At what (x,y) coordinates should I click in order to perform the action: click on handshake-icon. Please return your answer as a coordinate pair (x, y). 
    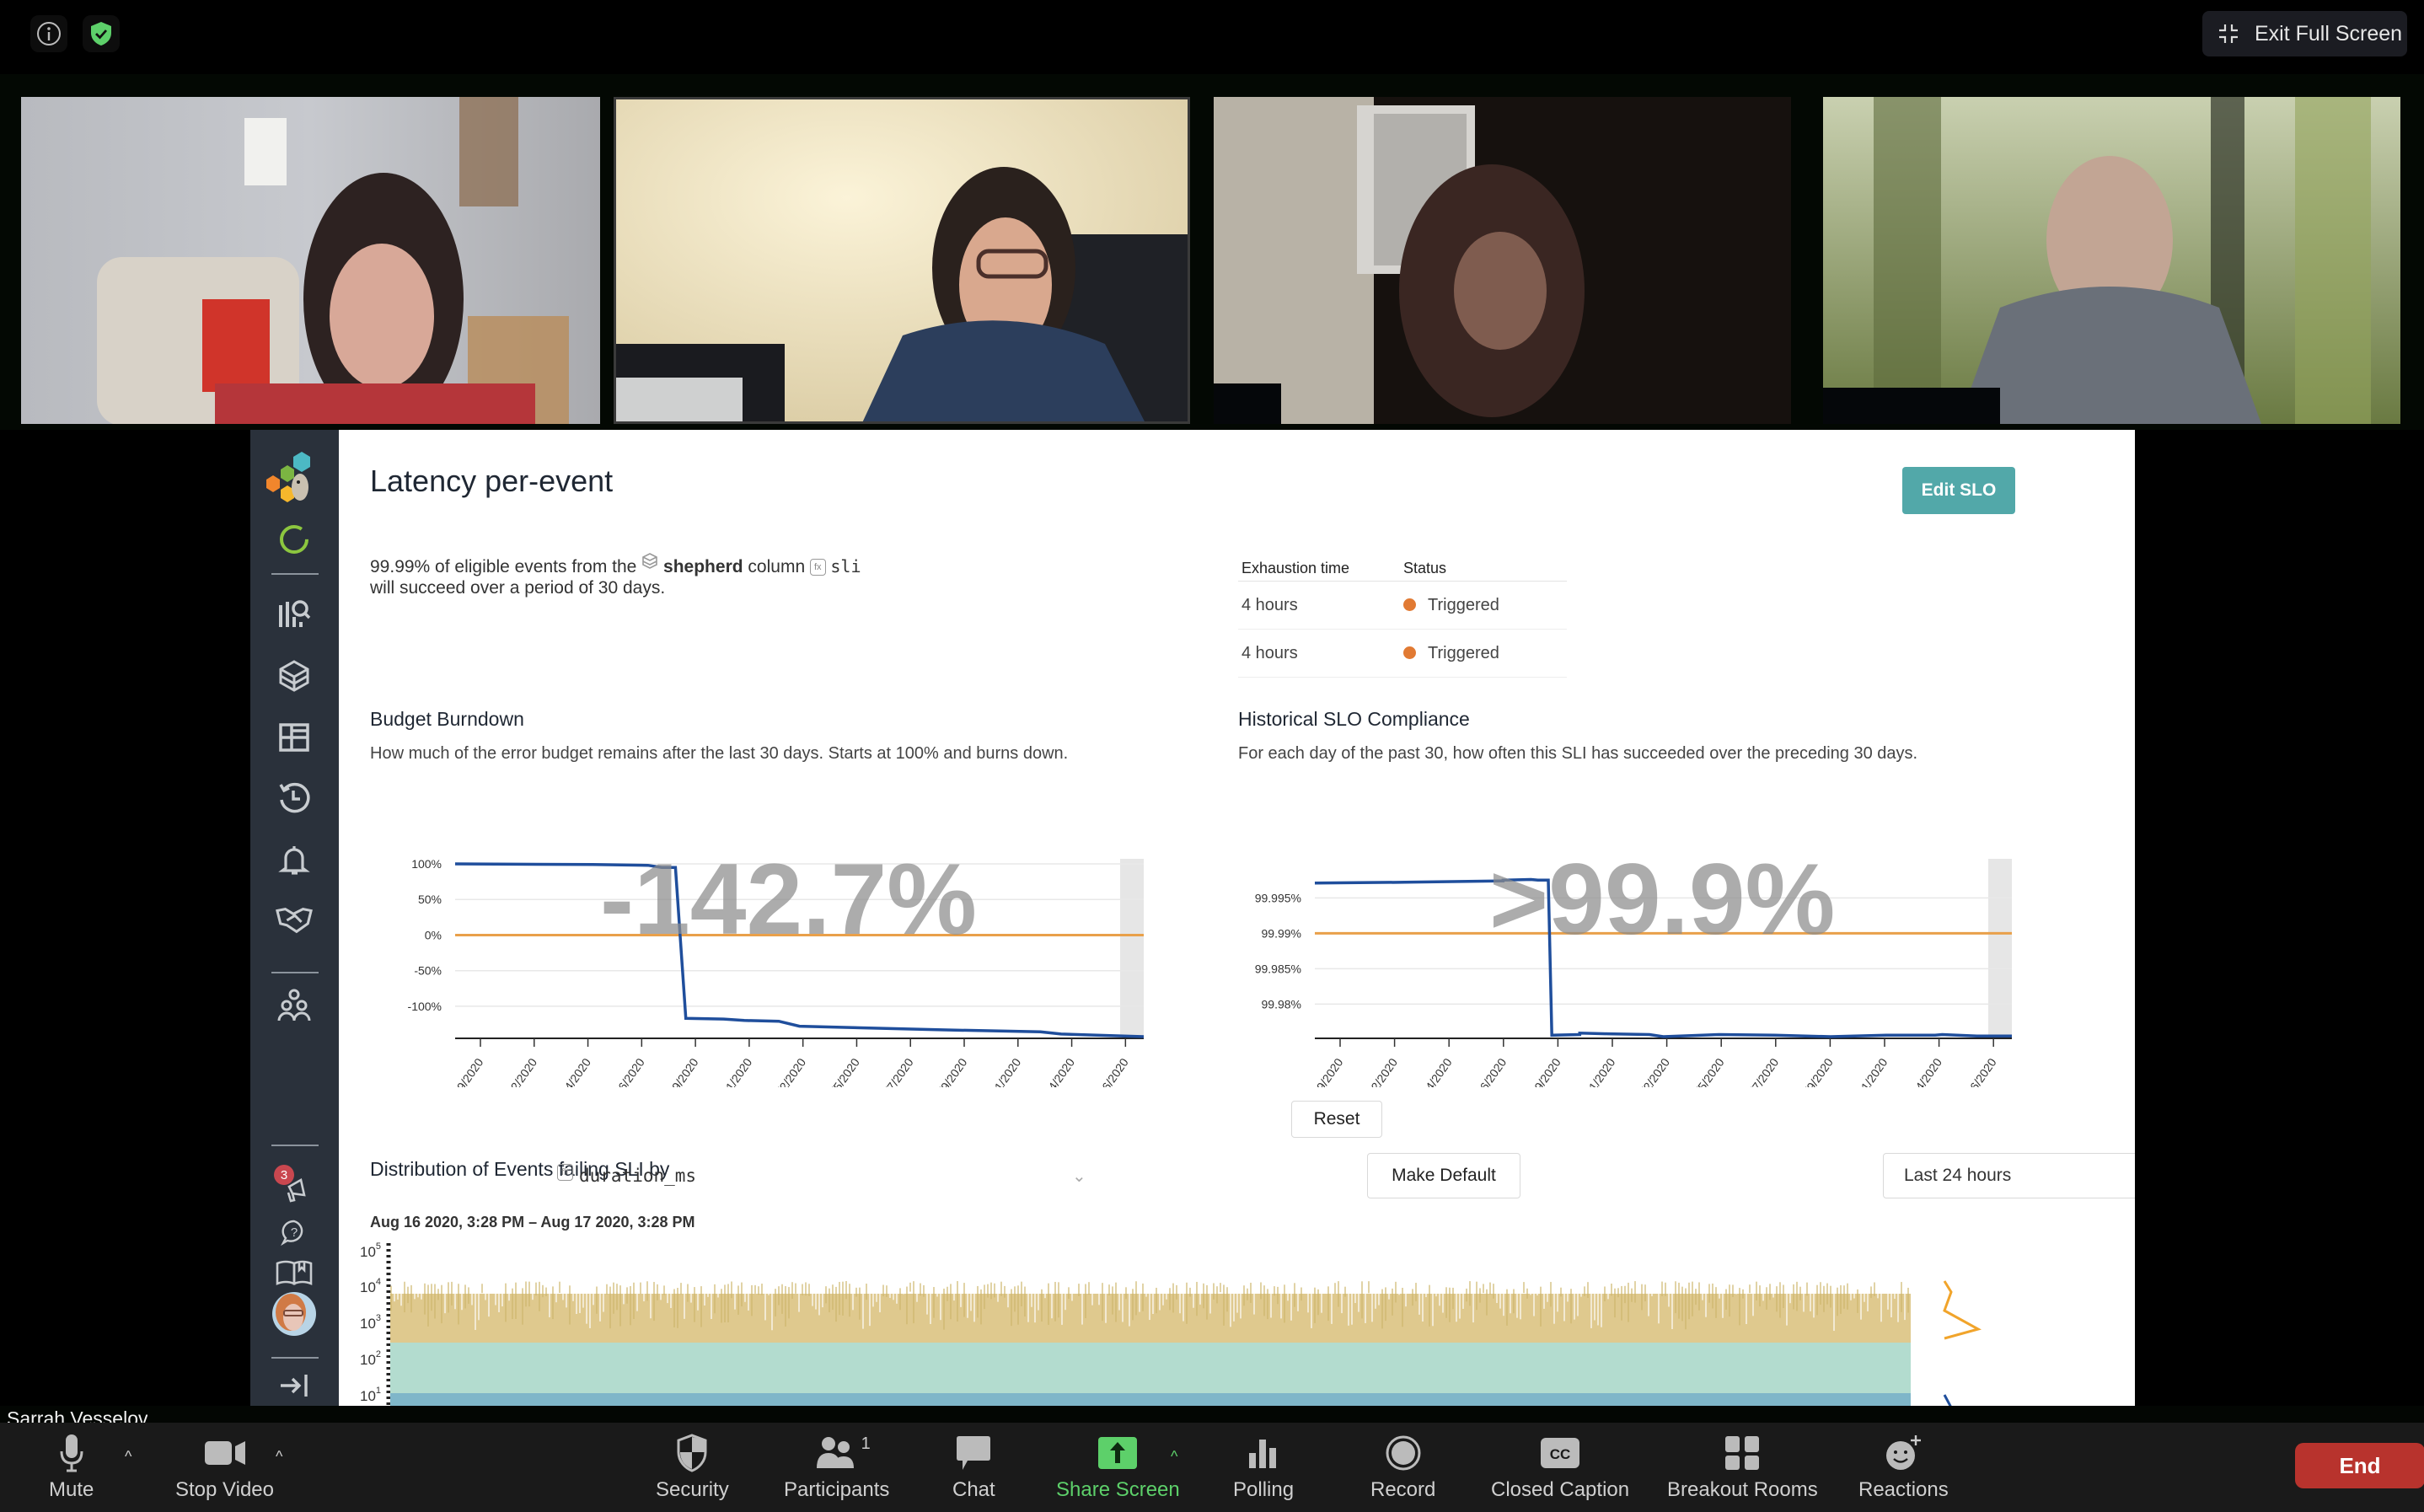
    Looking at the image, I should click on (295, 921).